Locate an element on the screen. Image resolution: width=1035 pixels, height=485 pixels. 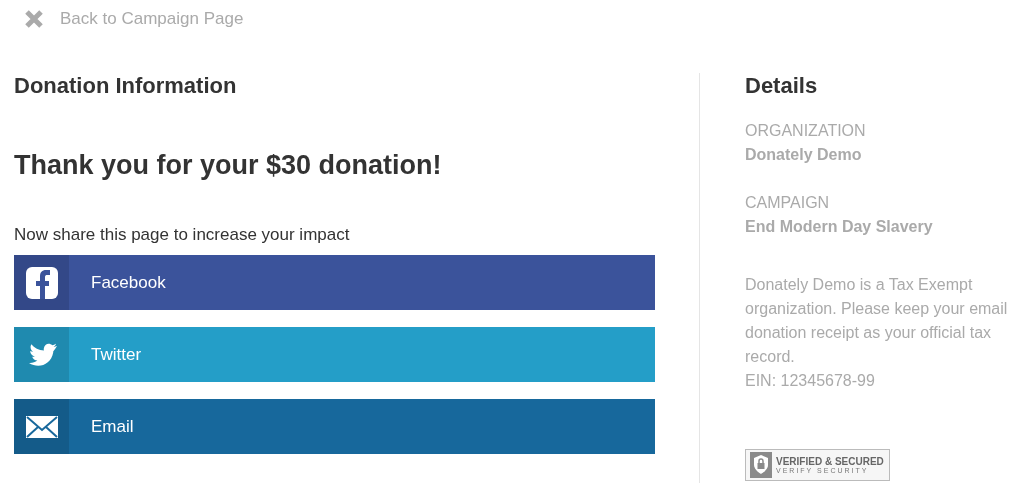
ein-text: EIN: 12345678-99 is located at coordinates (810, 381).